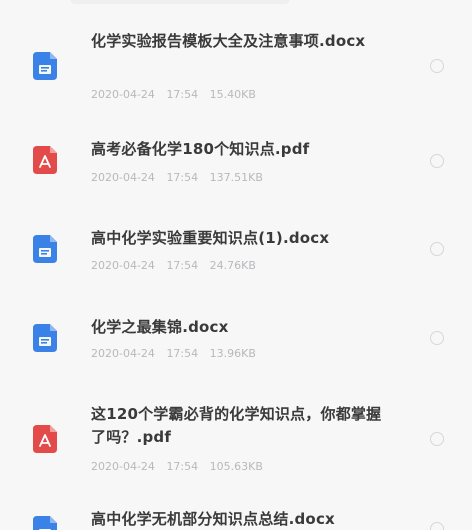 The height and width of the screenshot is (530, 472). I want to click on file-size: 137.51KB, so click(236, 177).